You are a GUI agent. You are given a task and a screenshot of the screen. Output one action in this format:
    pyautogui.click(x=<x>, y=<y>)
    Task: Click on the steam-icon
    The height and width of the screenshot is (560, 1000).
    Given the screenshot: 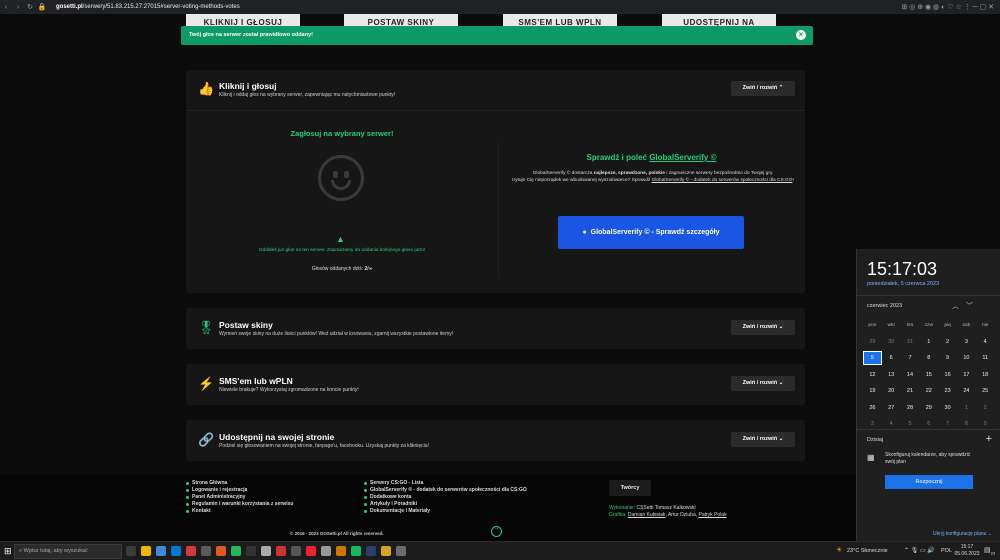 What is the action you would take?
    pyautogui.click(x=371, y=551)
    